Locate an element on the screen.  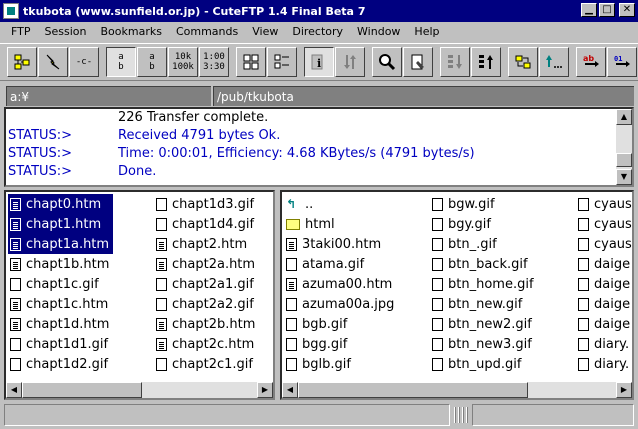
splitter-grip-icon is located at coordinates (461, 415).